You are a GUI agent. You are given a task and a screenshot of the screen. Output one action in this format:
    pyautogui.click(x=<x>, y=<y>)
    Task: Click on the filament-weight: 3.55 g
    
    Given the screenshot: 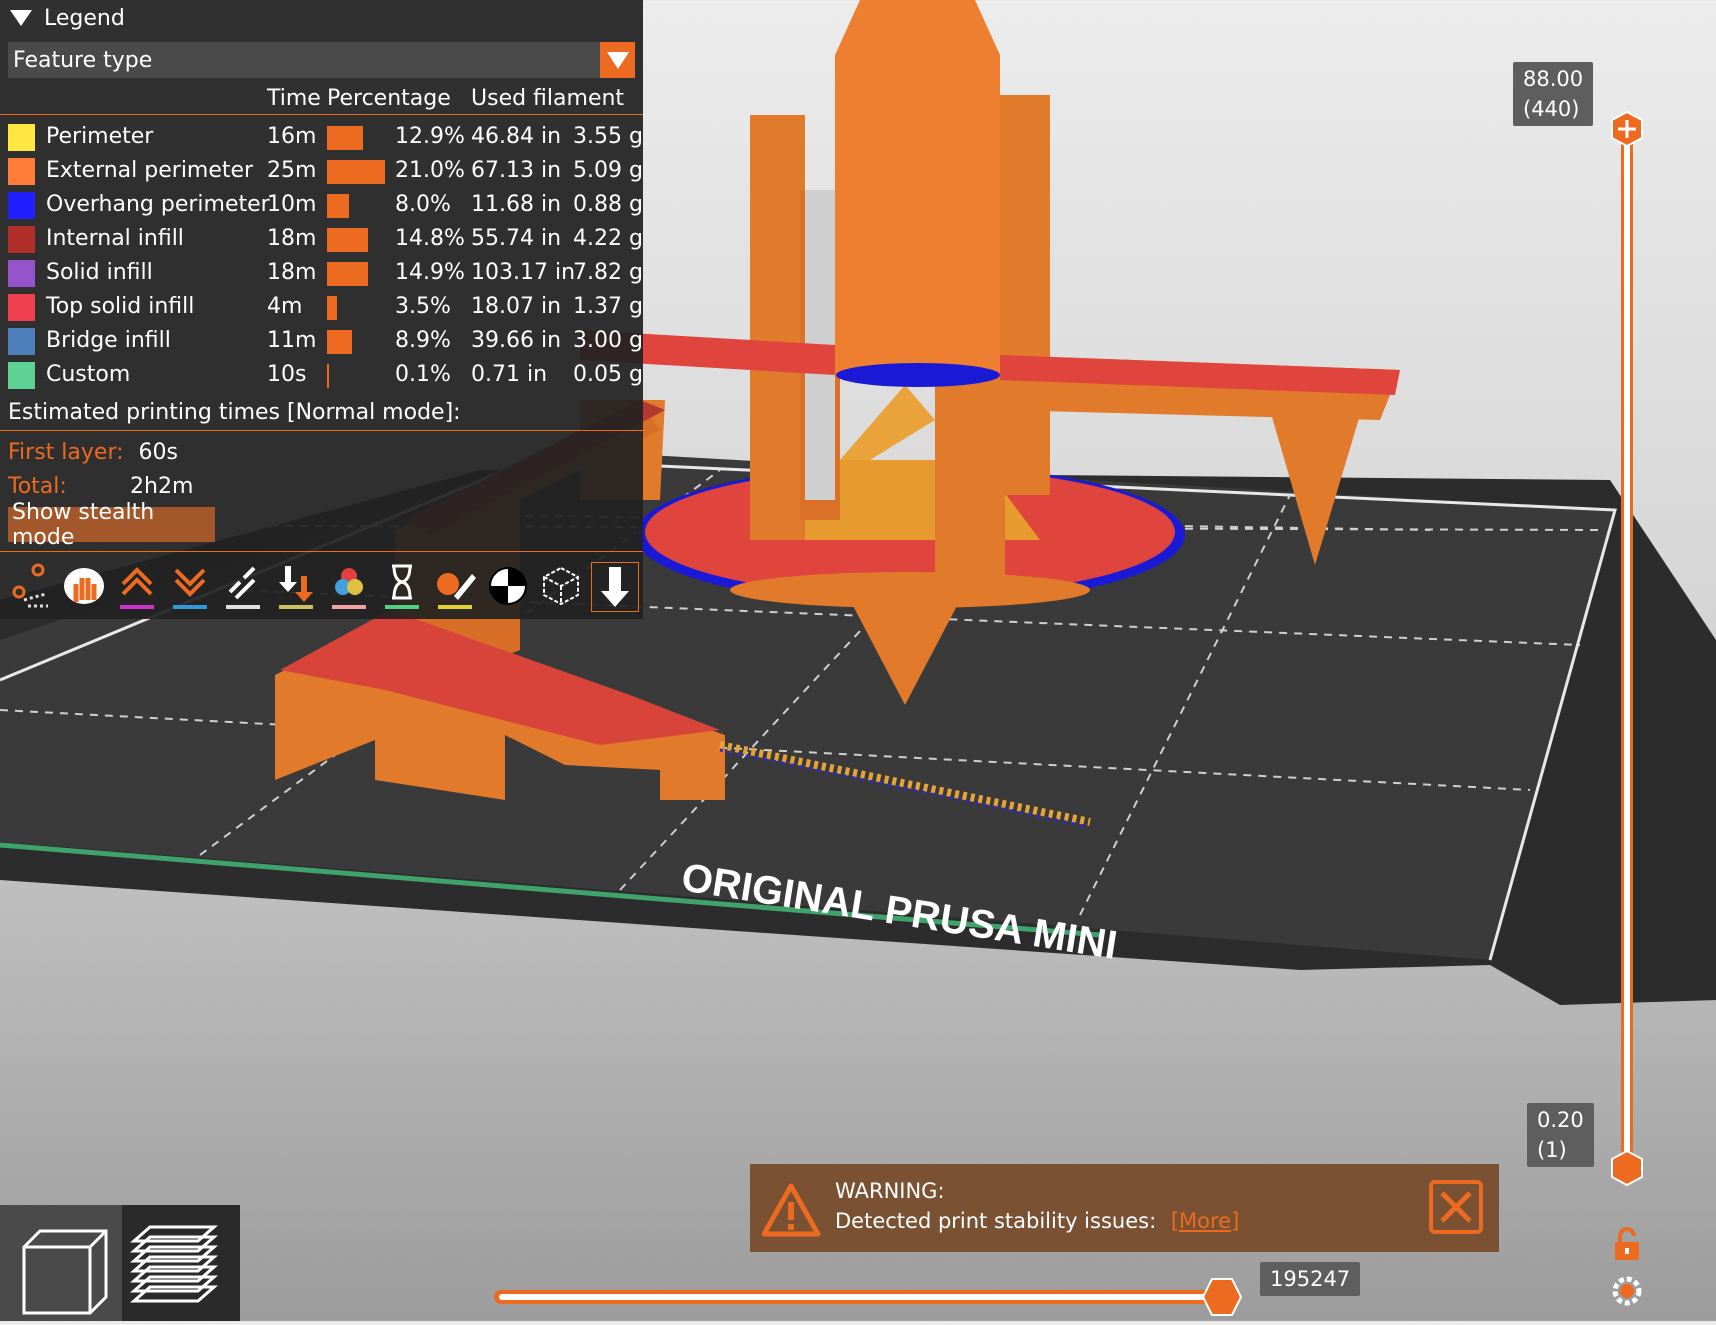 What is the action you would take?
    pyautogui.click(x=608, y=136)
    